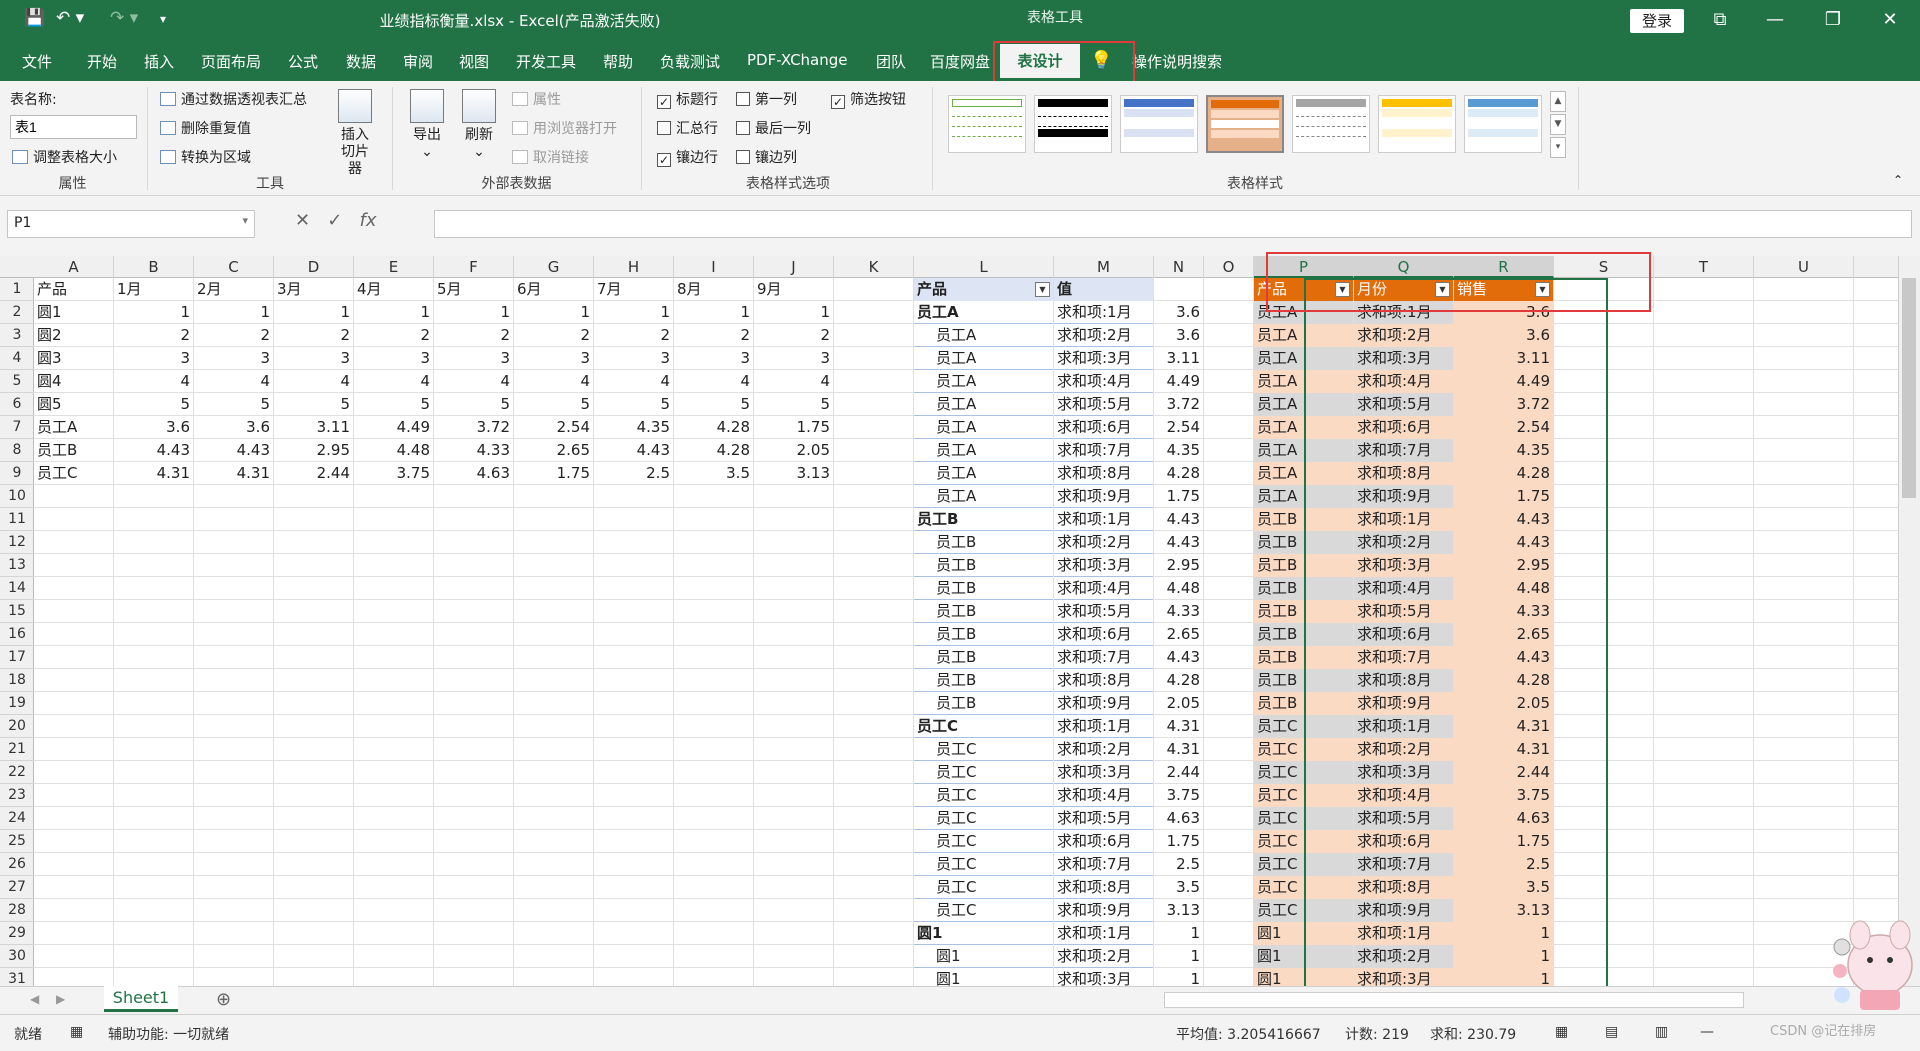 This screenshot has height=1051, width=1920. Describe the element at coordinates (550, 157) in the screenshot. I see `unlink-button: 取消链接` at that location.